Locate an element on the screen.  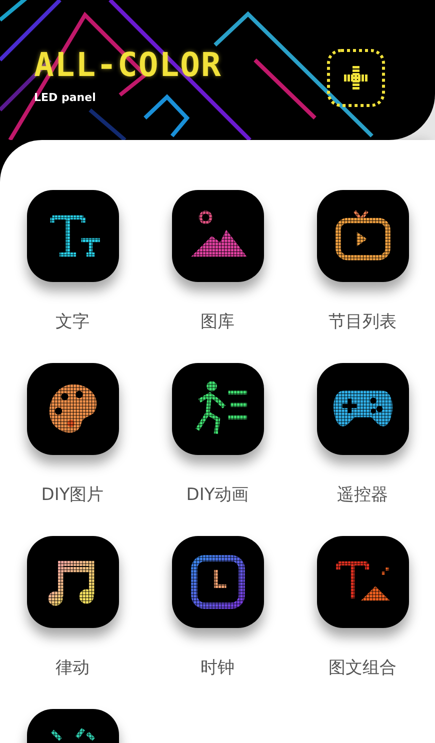
tile-label: 图文组合 is located at coordinates (362, 668).